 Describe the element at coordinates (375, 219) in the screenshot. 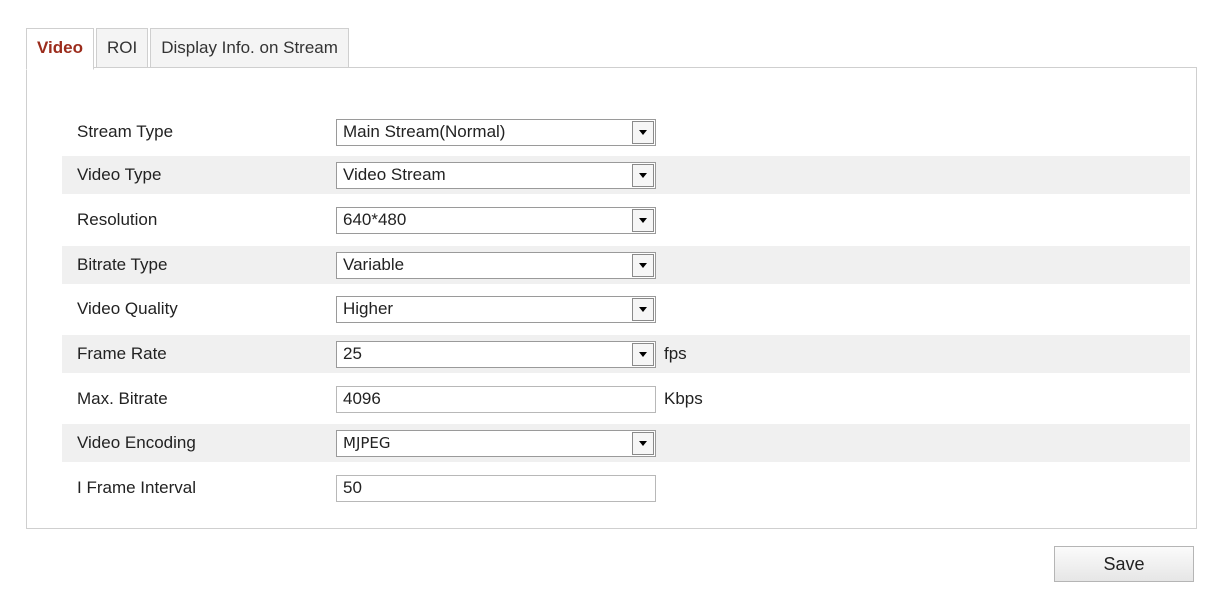

I see `resolution-value: 640*480` at that location.